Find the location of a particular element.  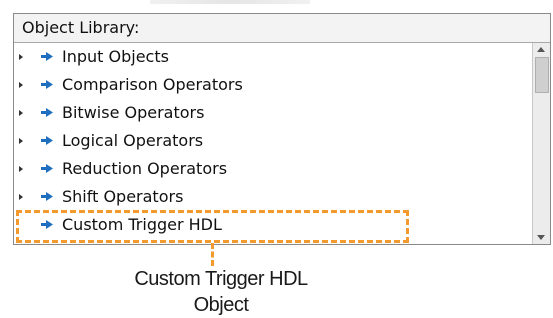

tree-item-label: Comparison Operators is located at coordinates (152, 84).